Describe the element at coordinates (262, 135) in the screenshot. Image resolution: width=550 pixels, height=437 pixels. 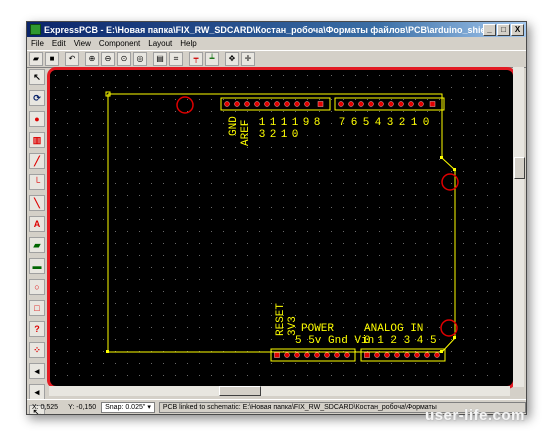
I see `pin-label-13-units: 3` at that location.